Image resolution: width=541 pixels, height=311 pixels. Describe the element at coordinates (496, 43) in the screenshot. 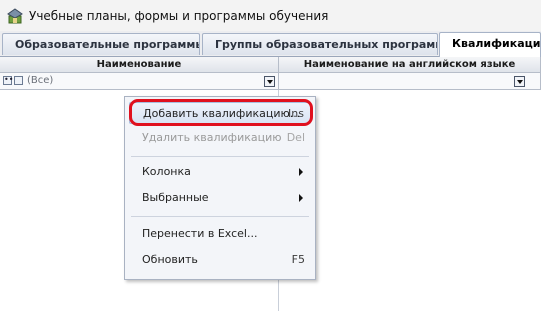

I see `tab-label: Квалификации сп` at that location.